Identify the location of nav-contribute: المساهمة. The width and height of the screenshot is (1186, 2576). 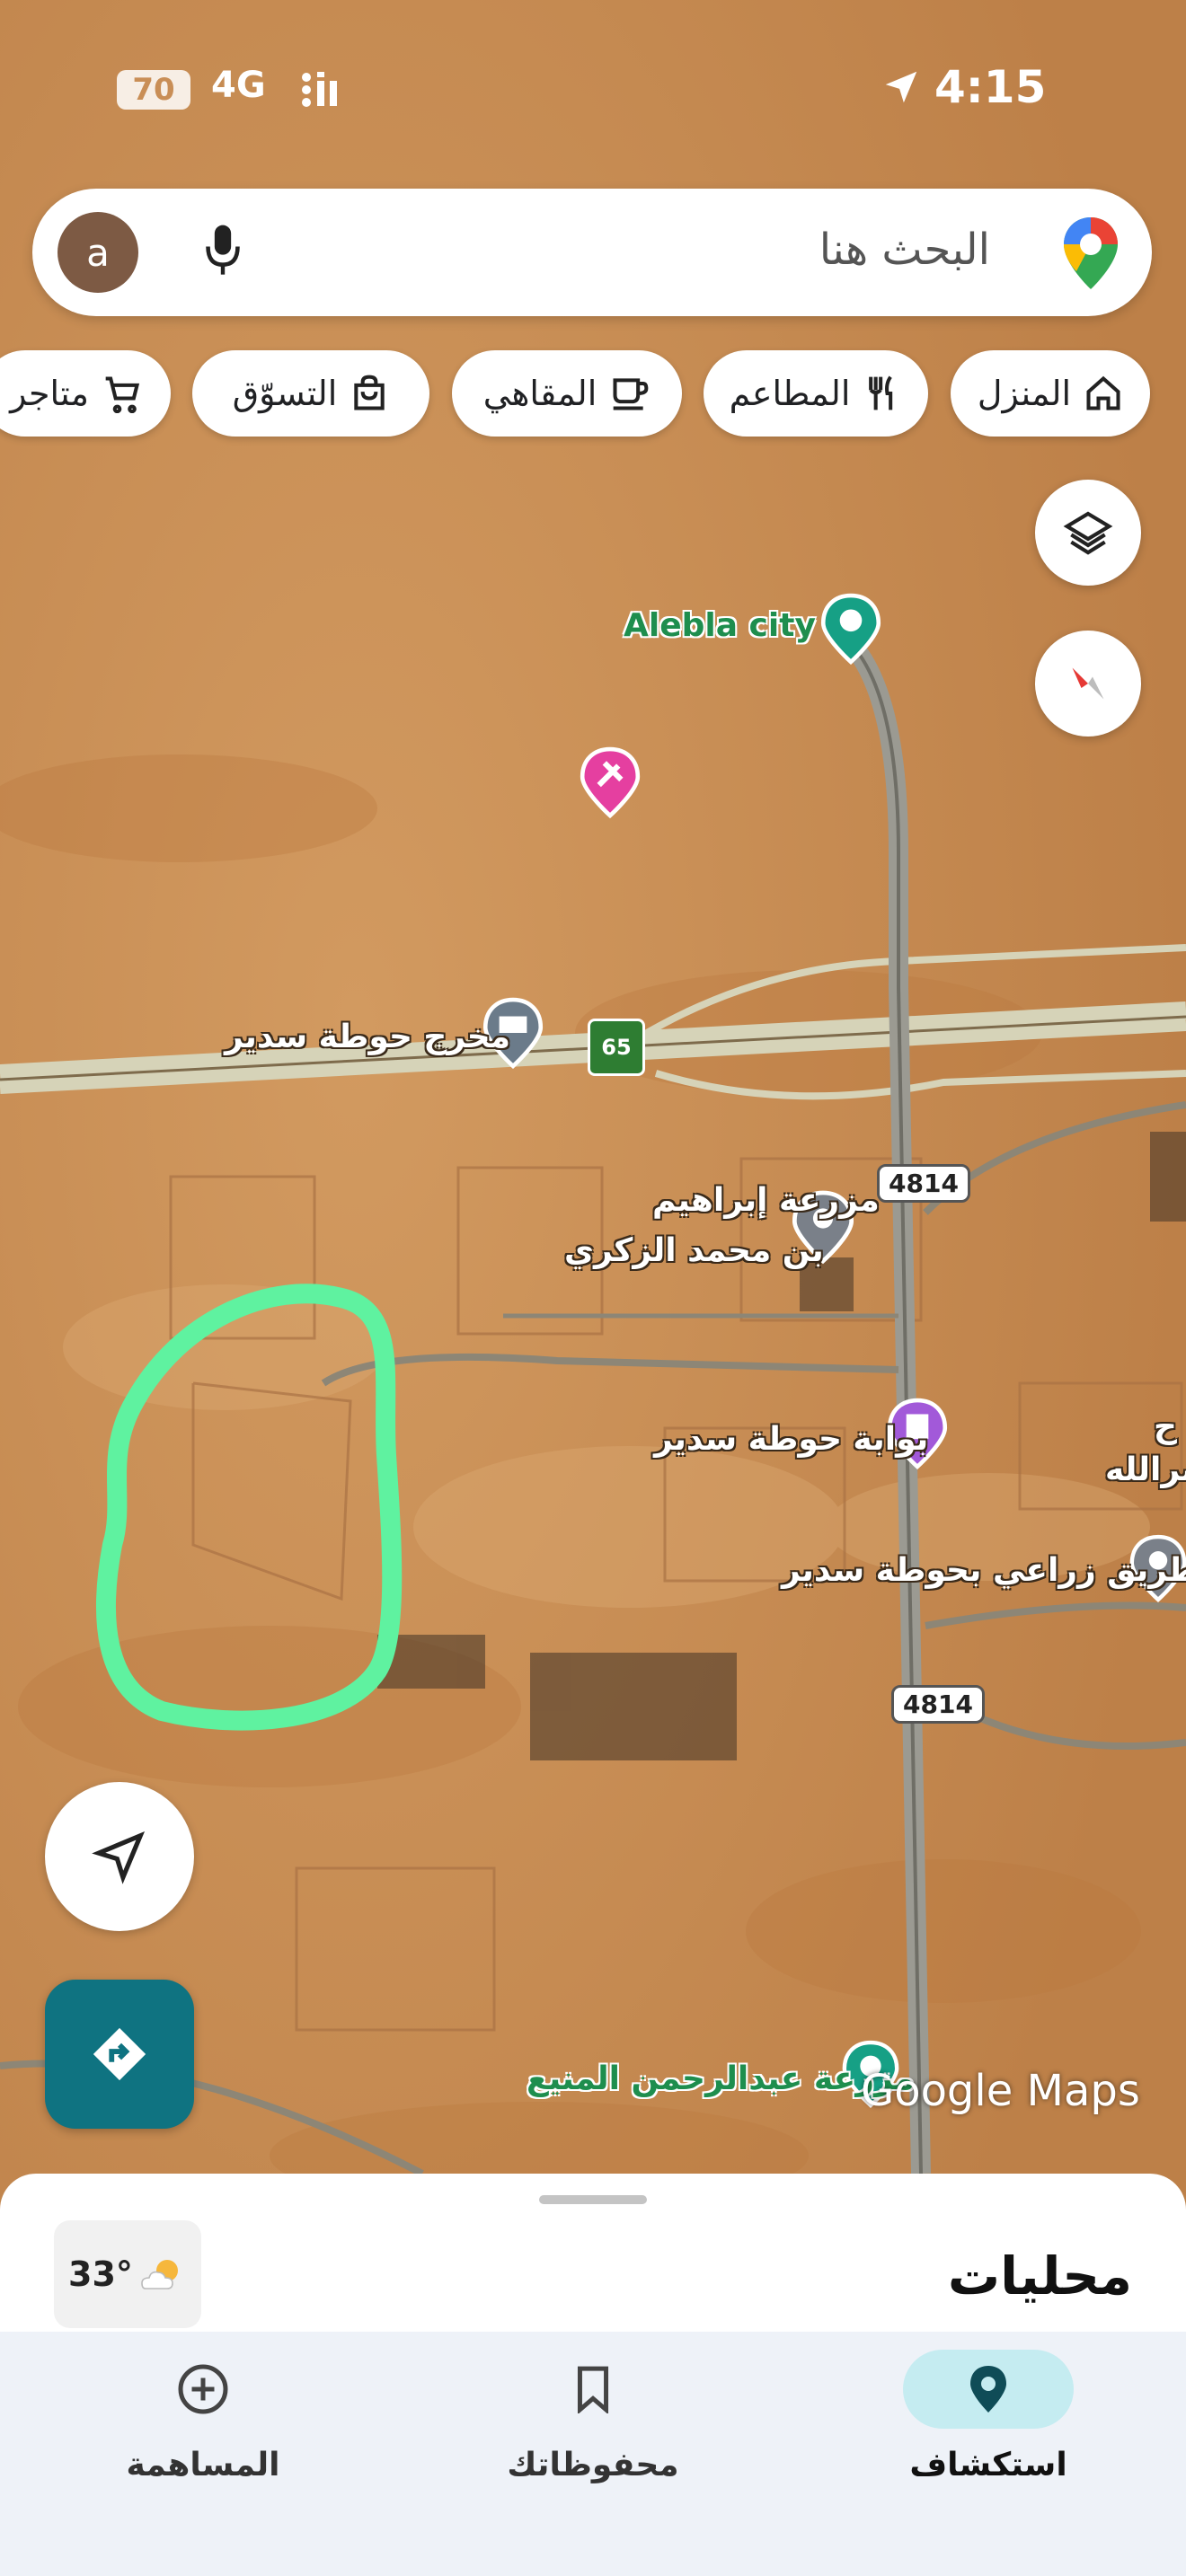
(203, 2416).